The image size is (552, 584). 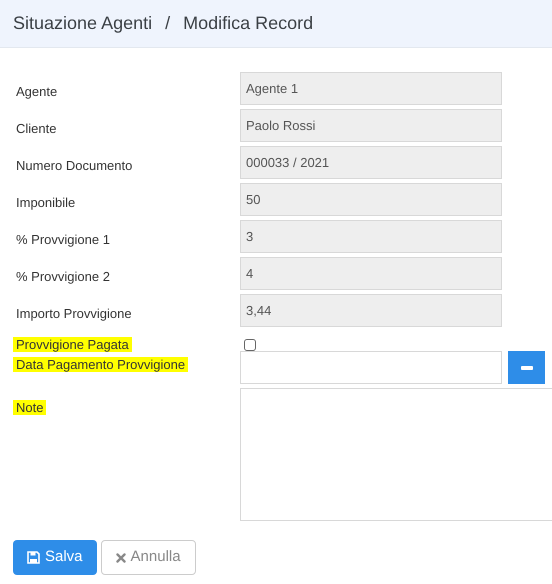 I want to click on close-icon, so click(x=121, y=557).